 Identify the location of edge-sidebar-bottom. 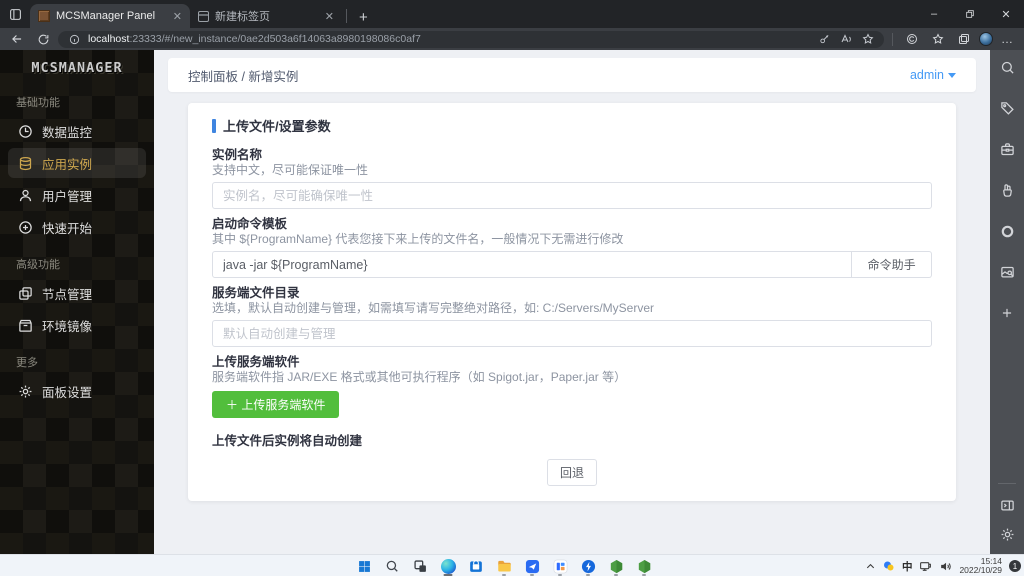
(1007, 512).